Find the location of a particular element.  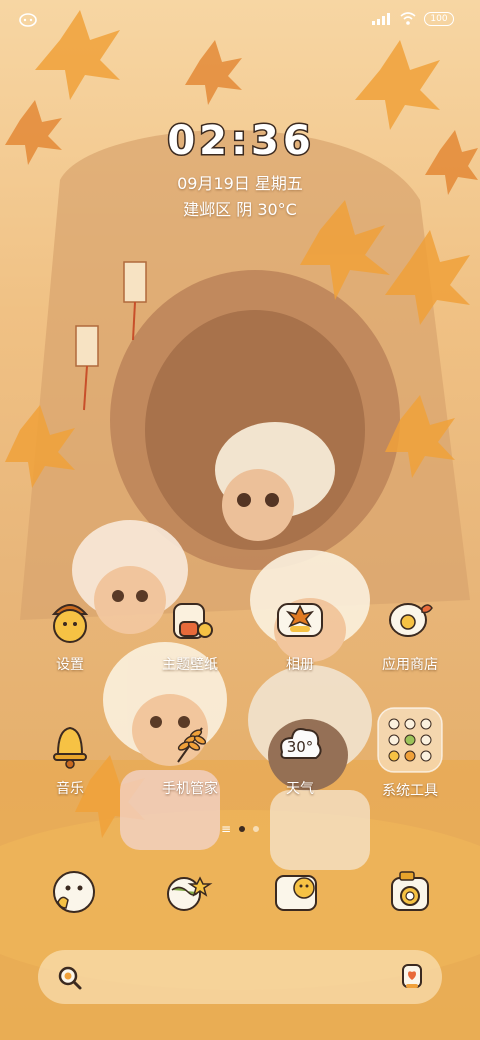

dock-phone is located at coordinates (74, 892).